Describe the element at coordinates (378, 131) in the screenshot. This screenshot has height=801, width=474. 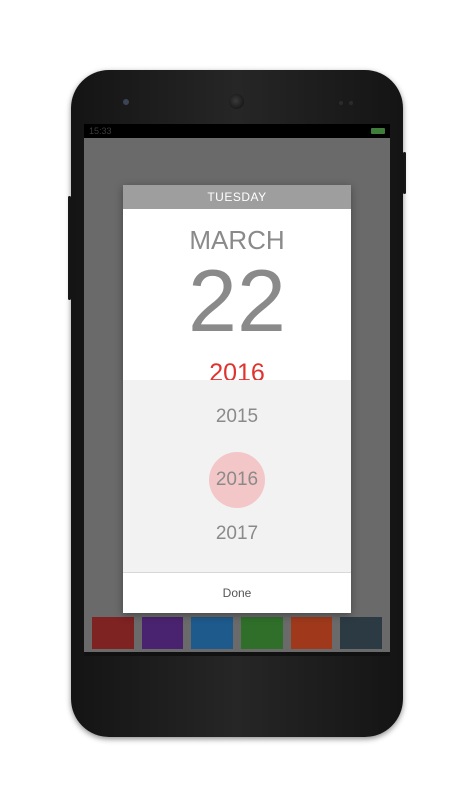
I see `battery-icon` at that location.